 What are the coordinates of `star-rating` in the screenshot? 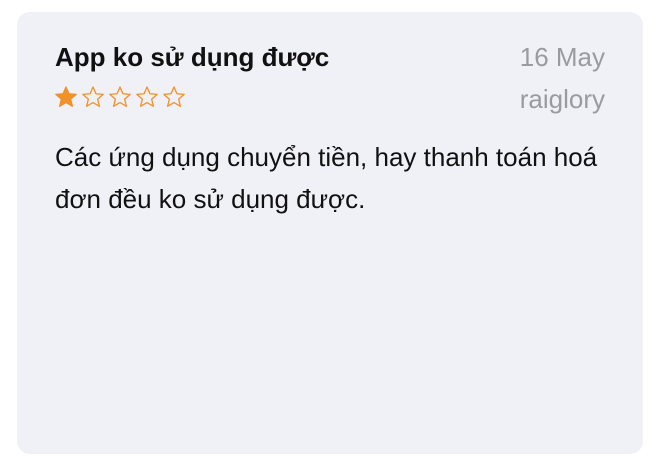 It's located at (120, 97).